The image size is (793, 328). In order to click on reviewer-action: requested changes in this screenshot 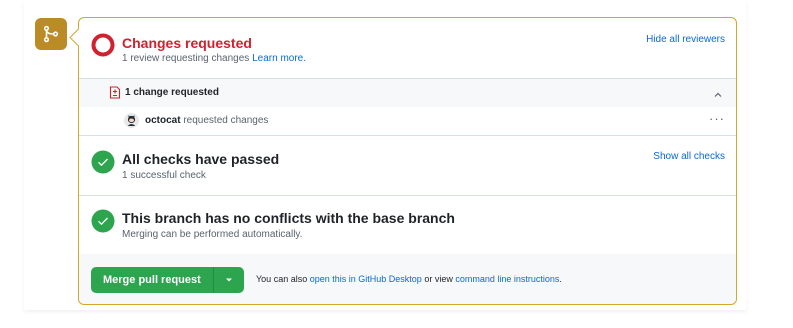, I will do `click(226, 120)`.